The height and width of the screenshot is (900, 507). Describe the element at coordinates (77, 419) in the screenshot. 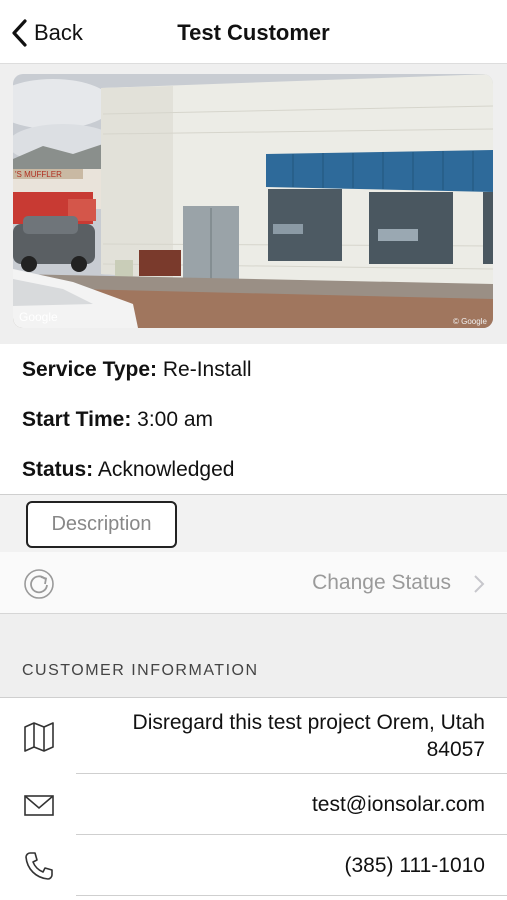

I see `start-time-label: Start Time:` at that location.